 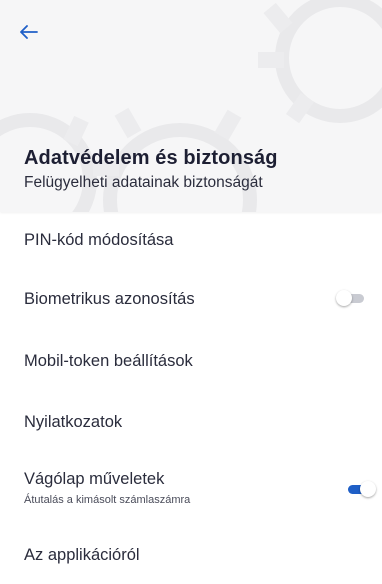 I want to click on menu-item-about-app: Az applikációról, so click(x=191, y=556).